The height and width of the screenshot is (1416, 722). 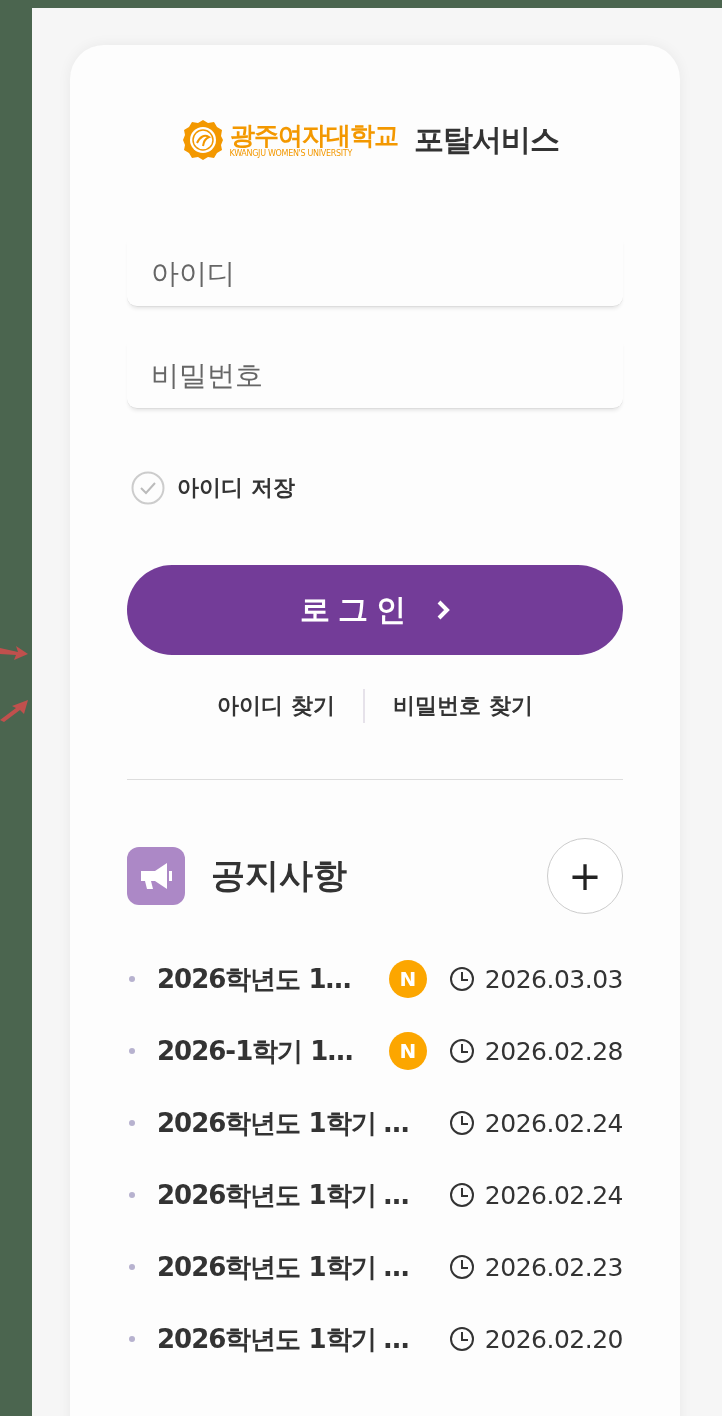 What do you see at coordinates (553, 1267) in the screenshot?
I see `notice-date: 2026.02.23` at bounding box center [553, 1267].